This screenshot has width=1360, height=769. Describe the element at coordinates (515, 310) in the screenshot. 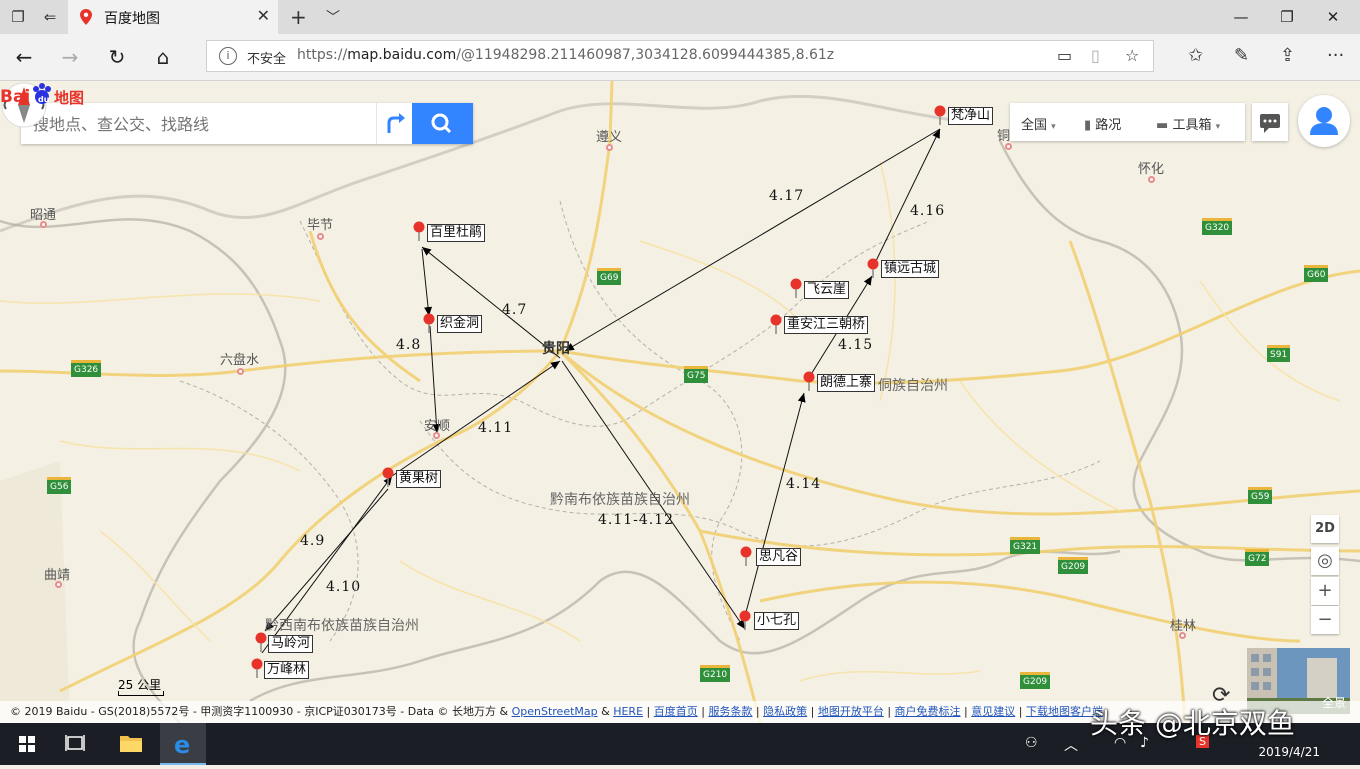

I see `route-date-4-7: 4.7` at that location.